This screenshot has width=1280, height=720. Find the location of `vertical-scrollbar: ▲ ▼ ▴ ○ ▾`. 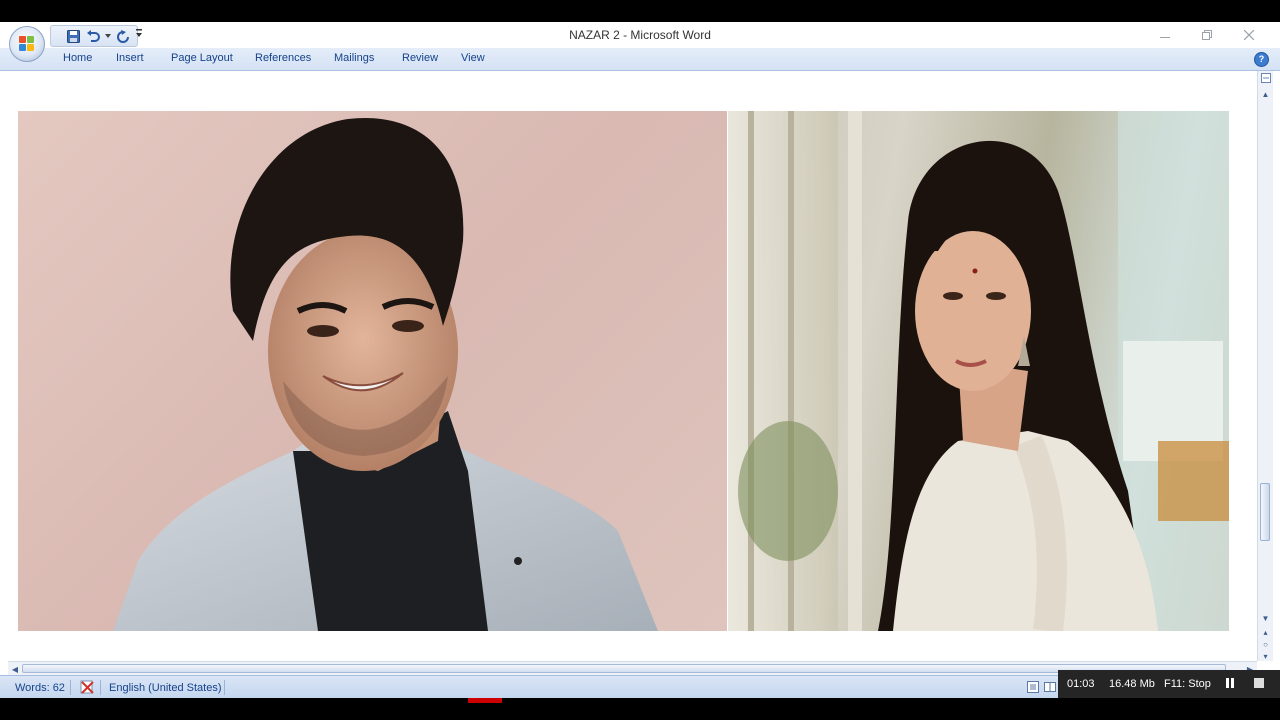

vertical-scrollbar: ▲ ▼ ▴ ○ ▾ is located at coordinates (1265, 366).